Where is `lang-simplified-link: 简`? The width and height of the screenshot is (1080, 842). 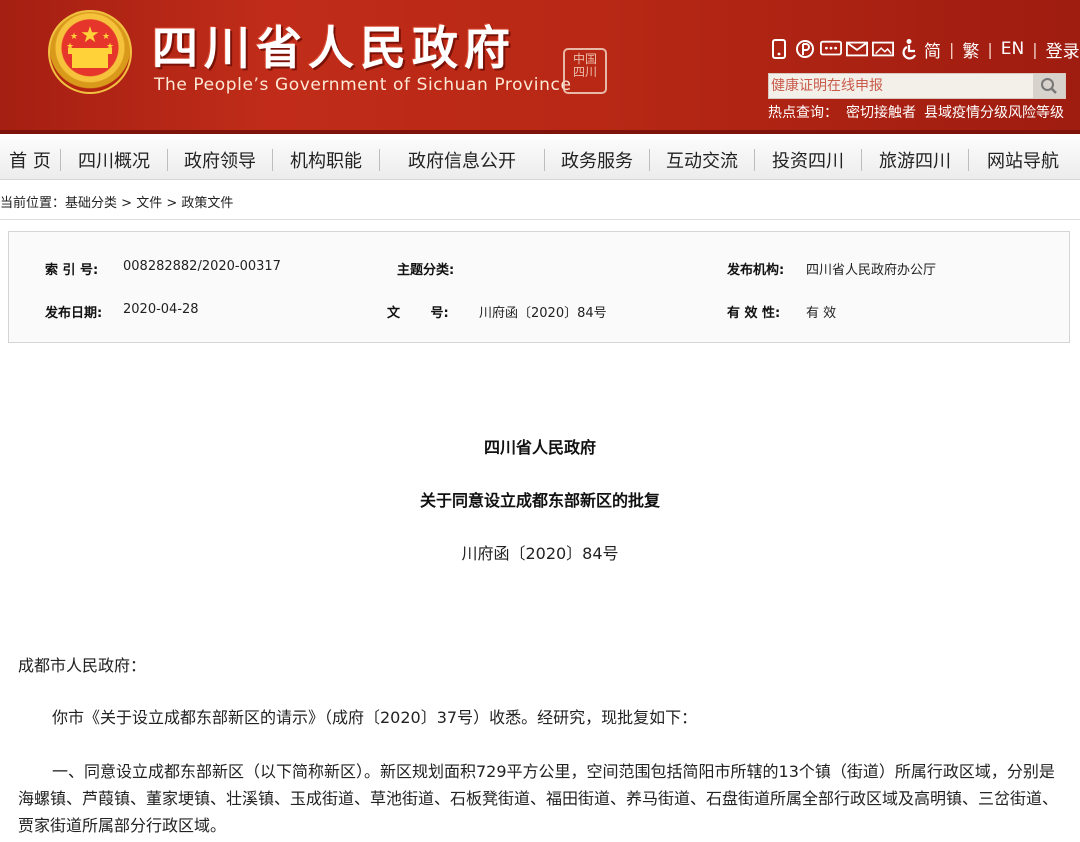
lang-simplified-link: 简 is located at coordinates (932, 49).